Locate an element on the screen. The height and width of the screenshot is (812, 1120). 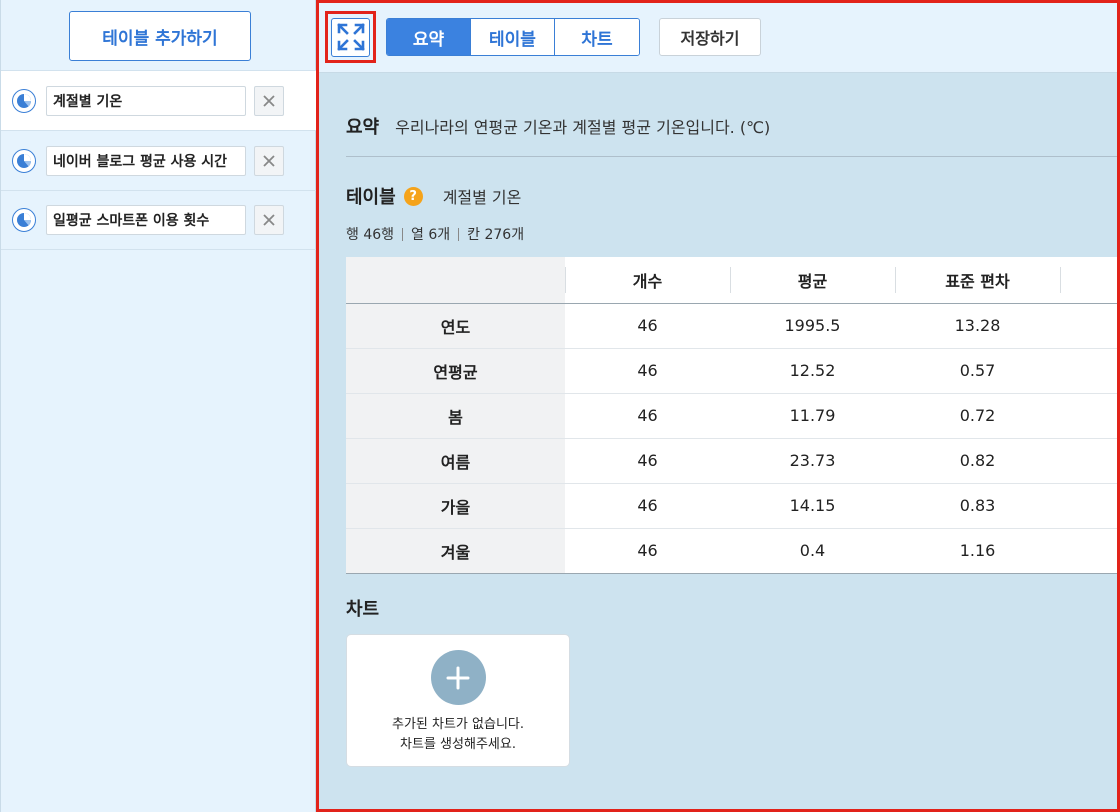
table-list-item: 계절별 기온 is located at coordinates (158, 100).